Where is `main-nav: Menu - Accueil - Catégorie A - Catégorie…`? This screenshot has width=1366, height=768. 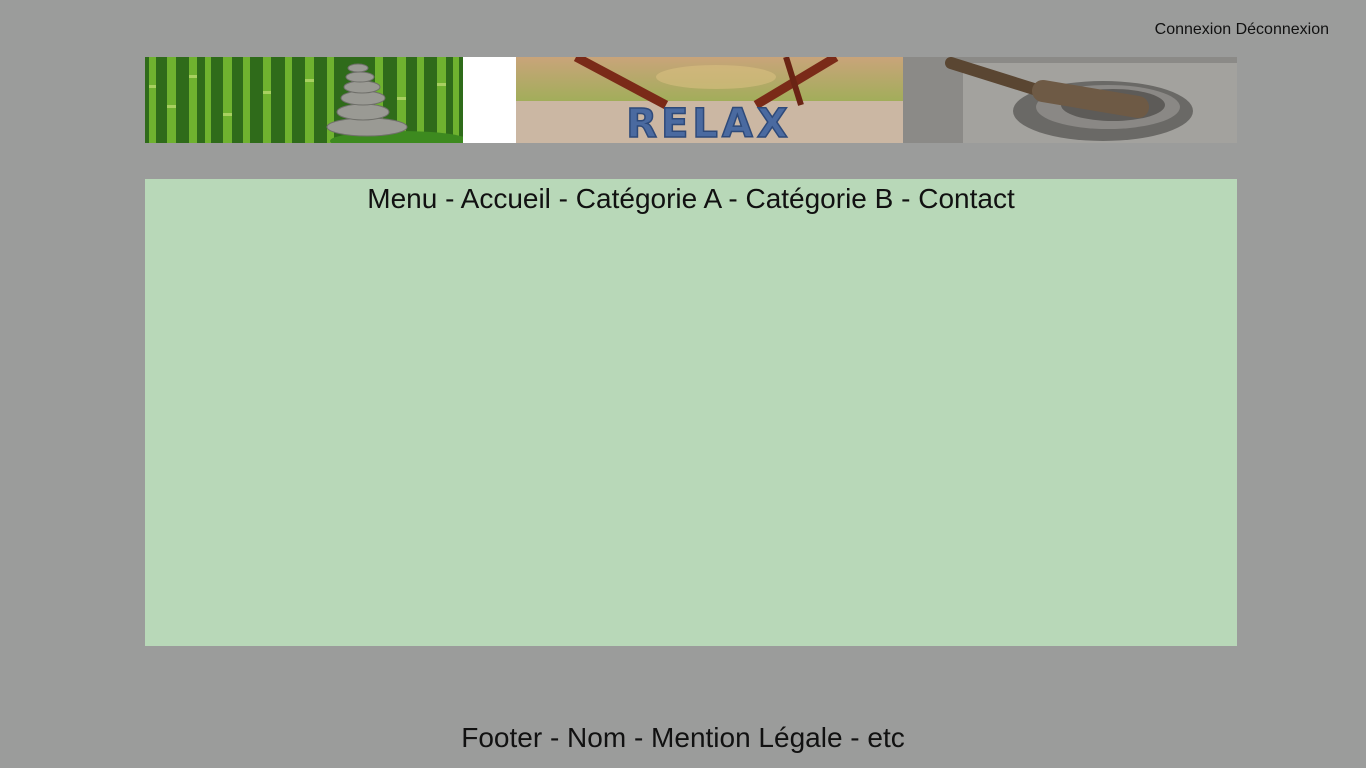
main-nav: Menu - Accueil - Catégorie A - Catégorie… is located at coordinates (691, 199).